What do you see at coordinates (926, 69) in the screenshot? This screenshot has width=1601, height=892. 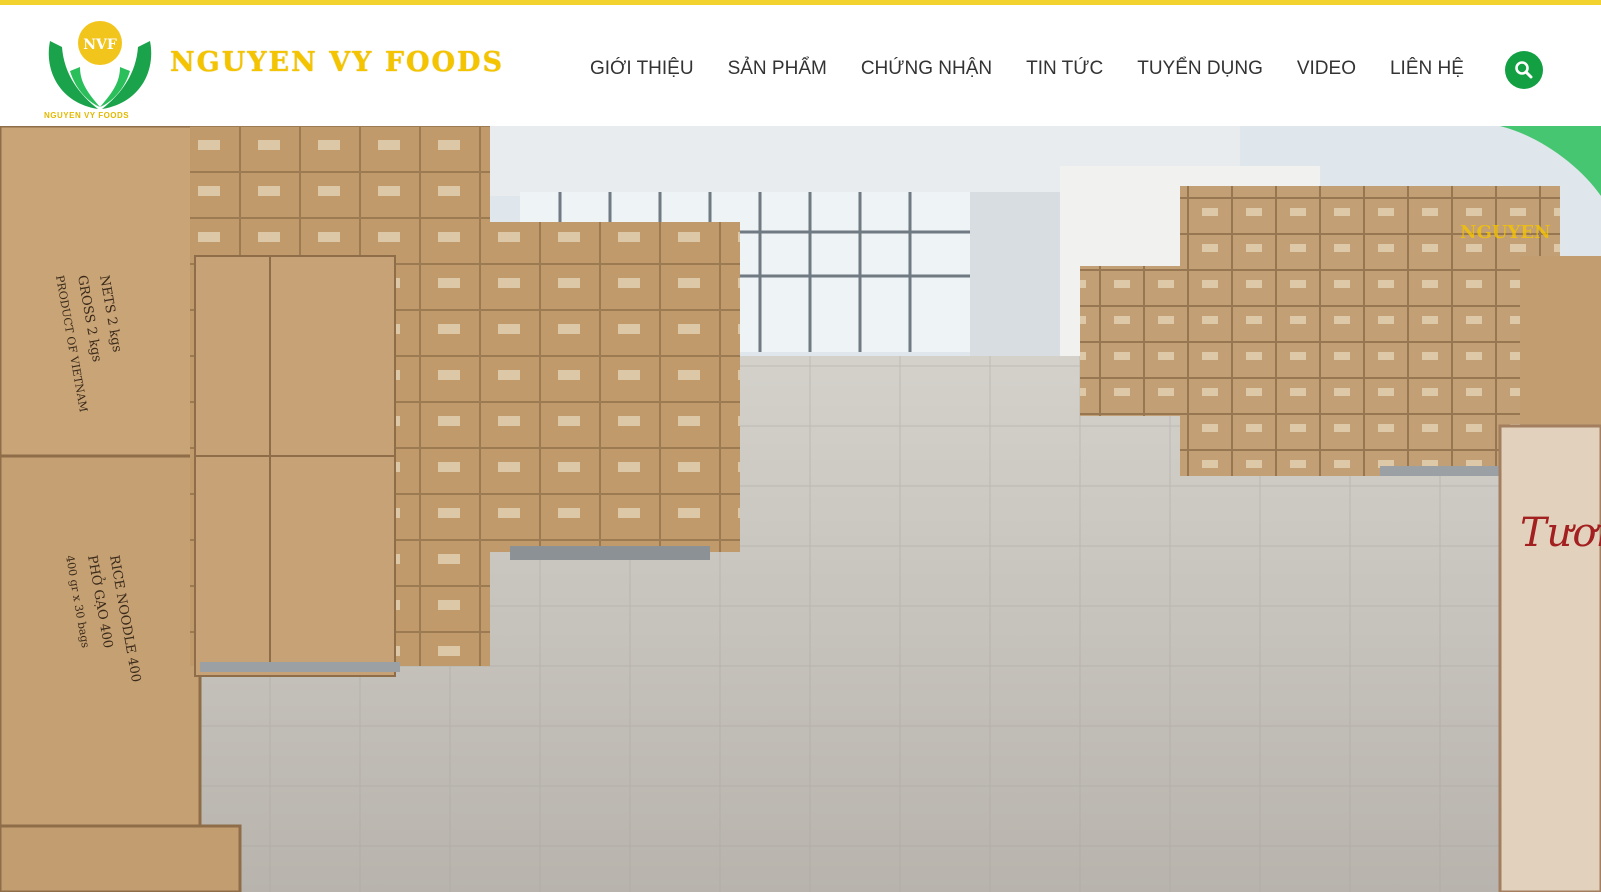 I see `nav-item-chung-nhan: CHỨNG NHẬN` at bounding box center [926, 69].